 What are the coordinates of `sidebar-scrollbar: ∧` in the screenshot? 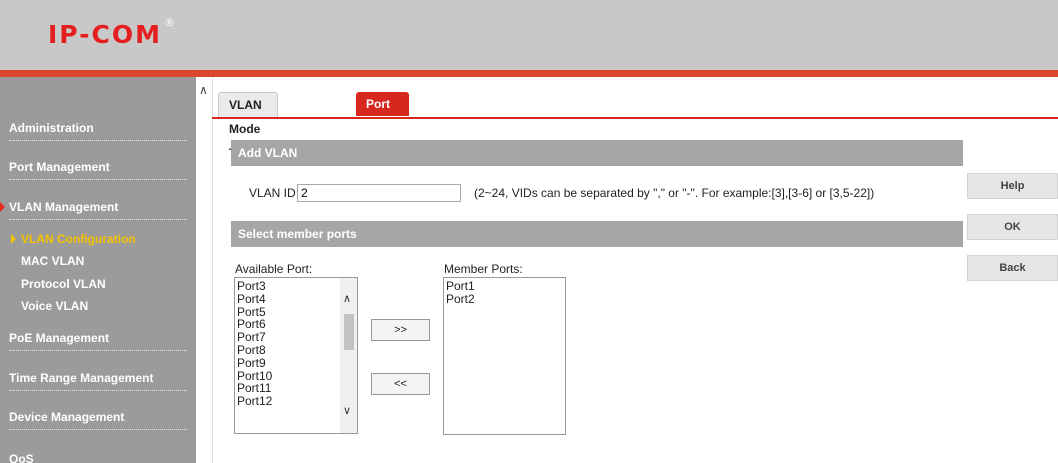 It's located at (204, 270).